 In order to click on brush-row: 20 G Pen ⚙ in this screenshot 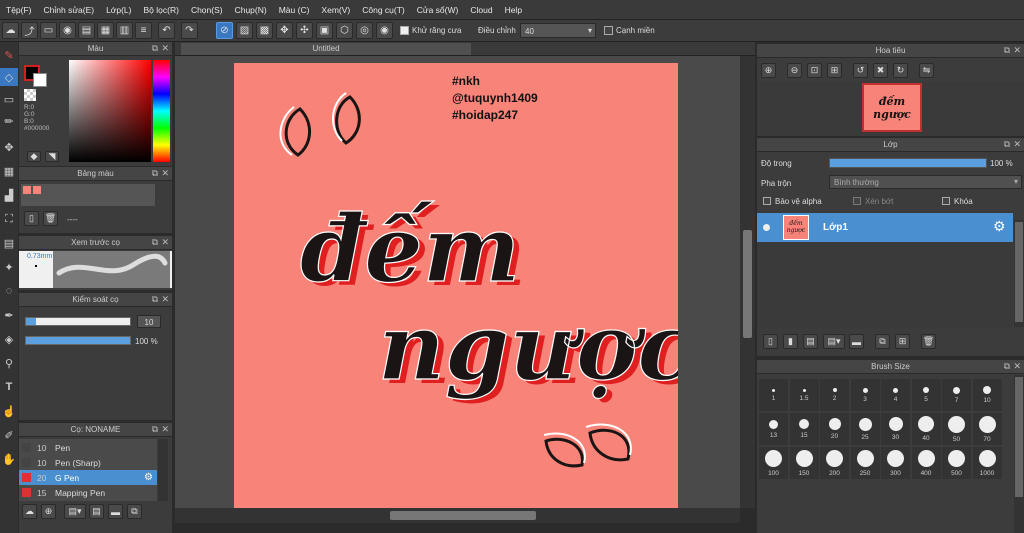, I will do `click(88, 477)`.